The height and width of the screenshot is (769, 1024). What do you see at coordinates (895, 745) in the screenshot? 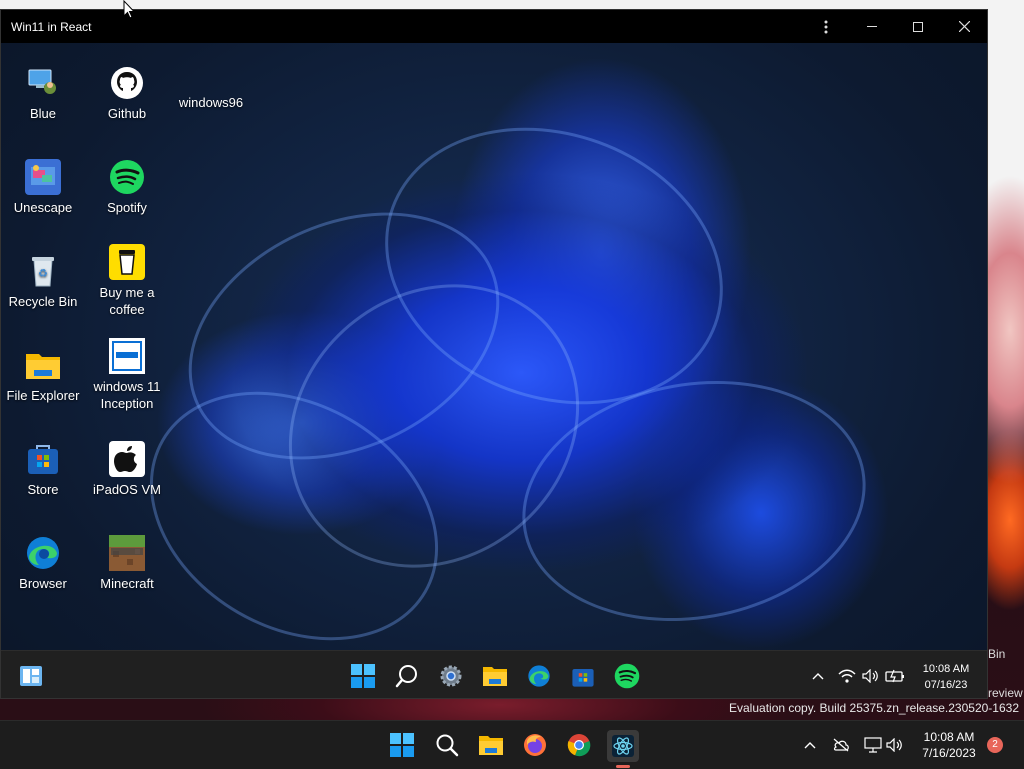
I see `host-volume-button` at bounding box center [895, 745].